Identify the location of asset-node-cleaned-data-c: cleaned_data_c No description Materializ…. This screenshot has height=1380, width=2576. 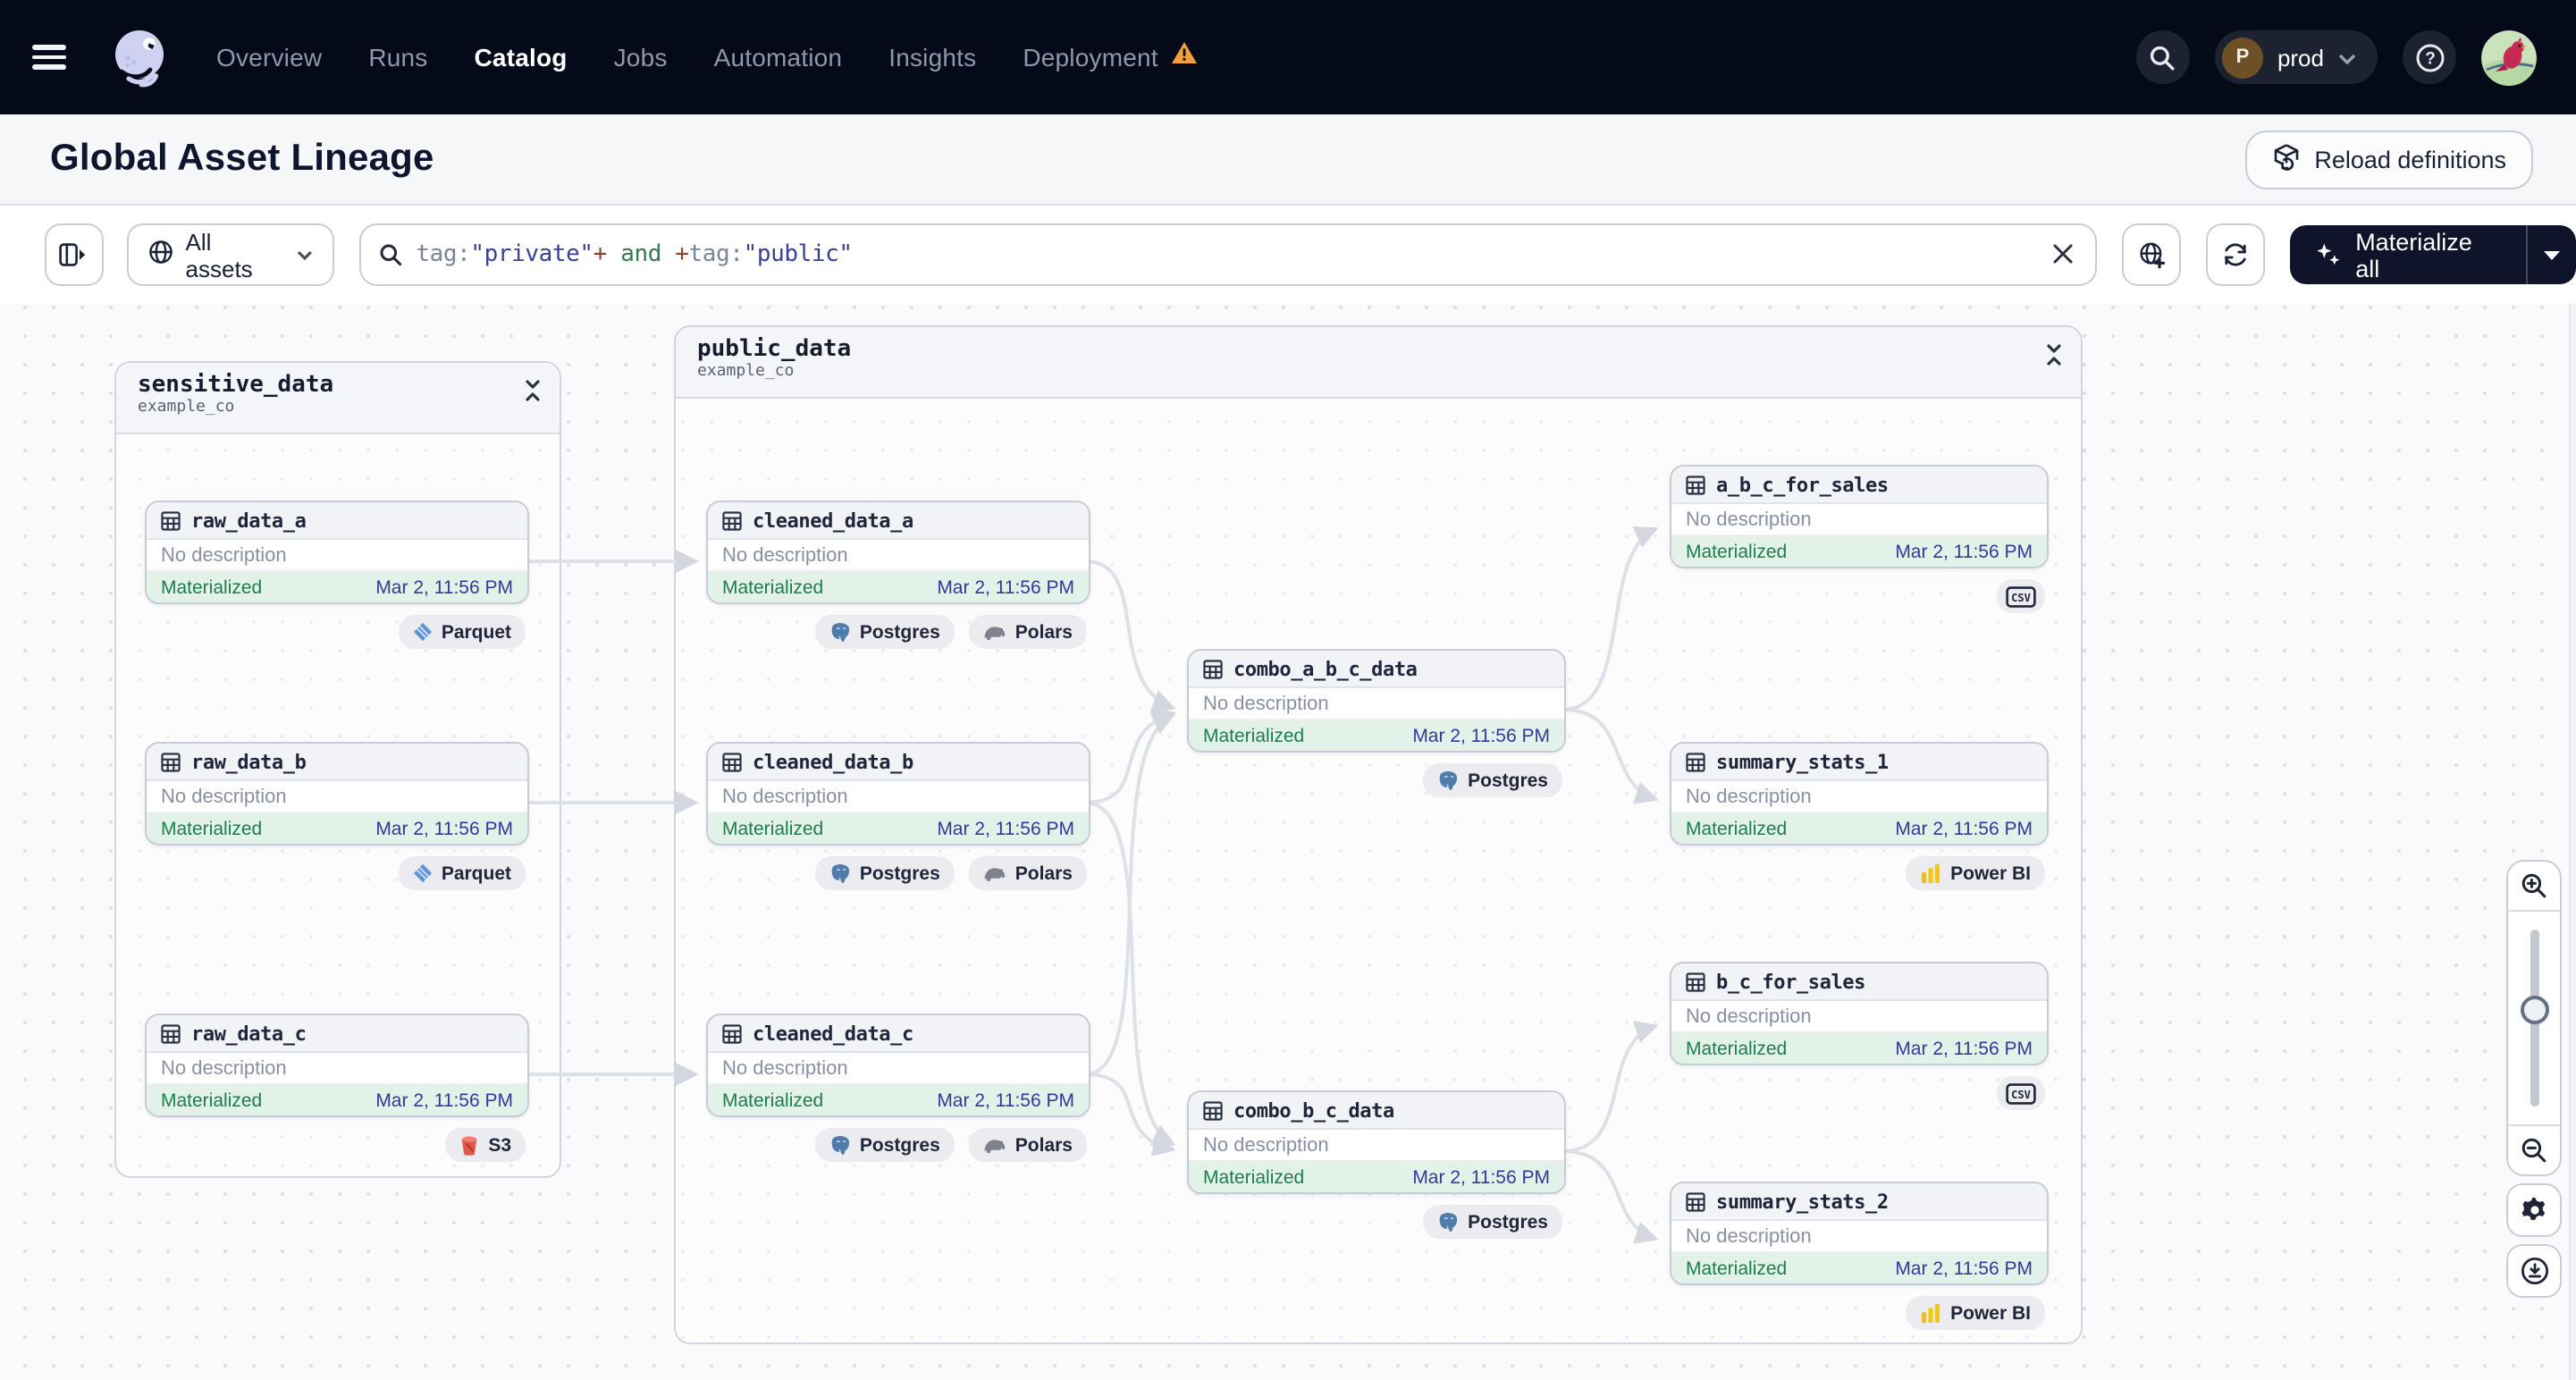
(898, 1065).